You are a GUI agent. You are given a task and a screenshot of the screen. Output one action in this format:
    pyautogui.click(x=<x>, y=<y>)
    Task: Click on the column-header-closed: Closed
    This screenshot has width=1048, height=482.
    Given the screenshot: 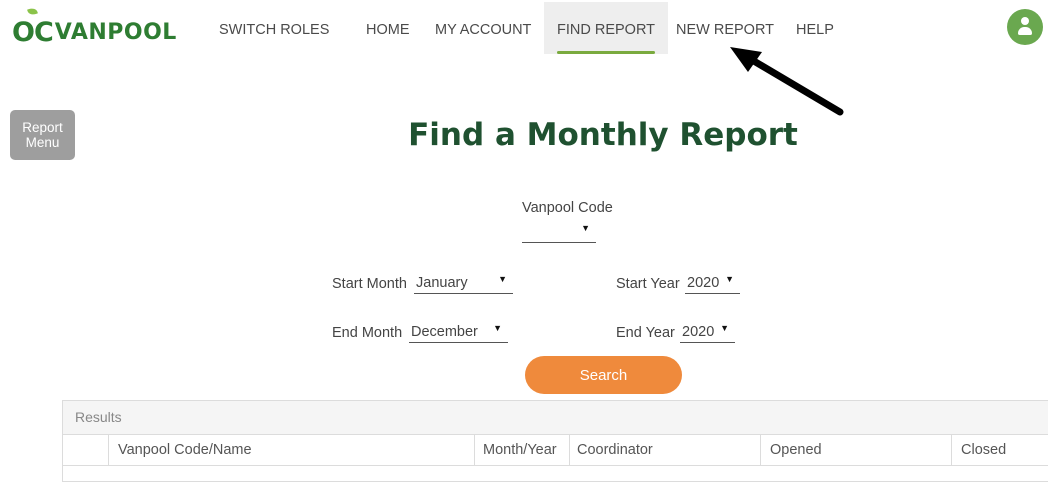 What is the action you would take?
    pyautogui.click(x=999, y=450)
    